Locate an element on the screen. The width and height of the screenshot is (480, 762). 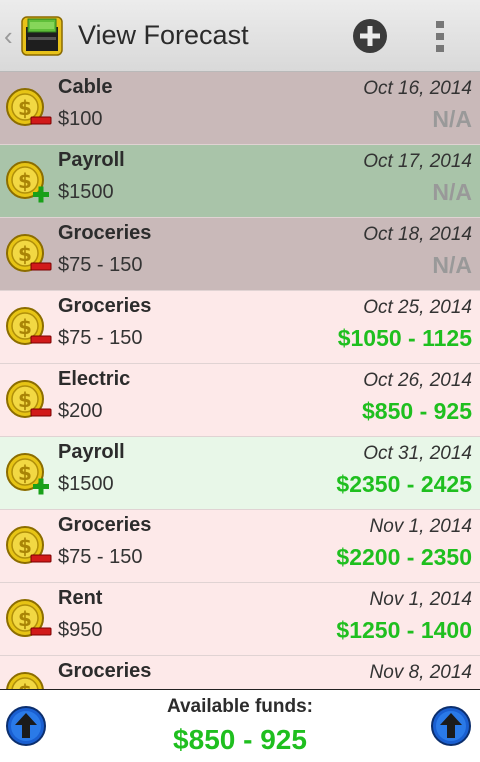
available-funds-value: $850 - 925 is located at coordinates (240, 739).